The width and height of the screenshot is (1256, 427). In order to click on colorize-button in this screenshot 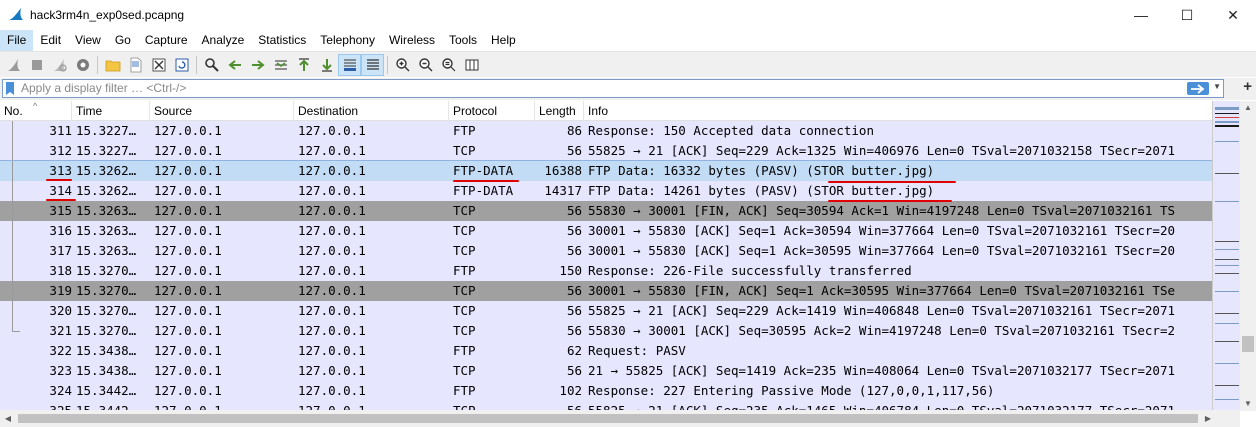, I will do `click(372, 64)`.